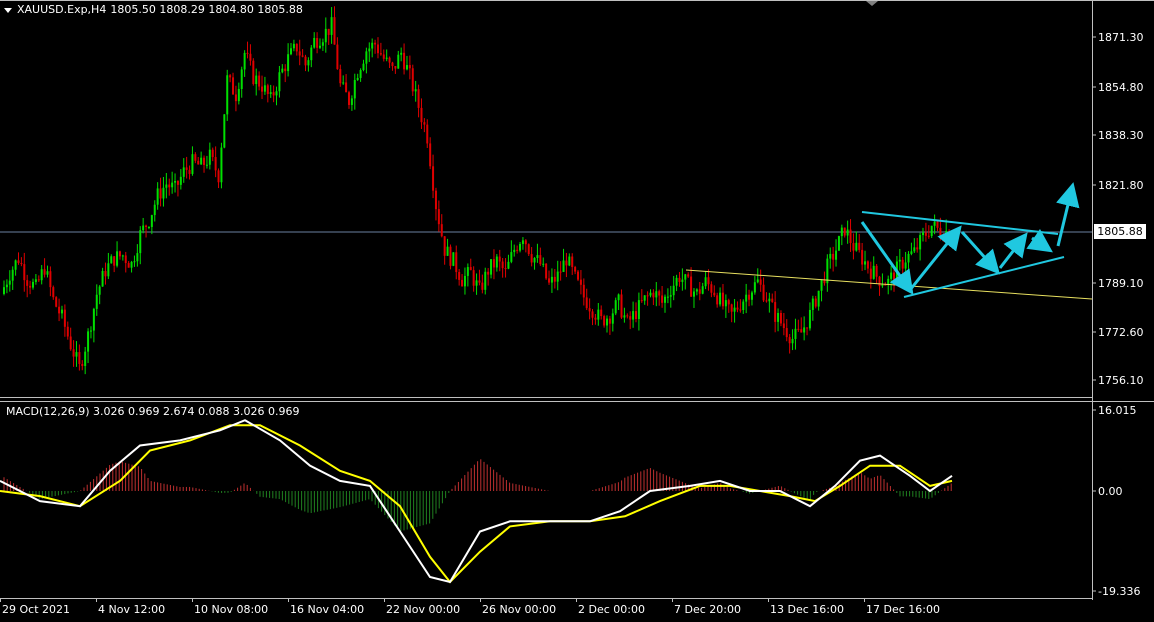 Image resolution: width=1154 pixels, height=622 pixels. What do you see at coordinates (131, 609) in the screenshot?
I see `time-axis-label: 4 Nov 12:00` at bounding box center [131, 609].